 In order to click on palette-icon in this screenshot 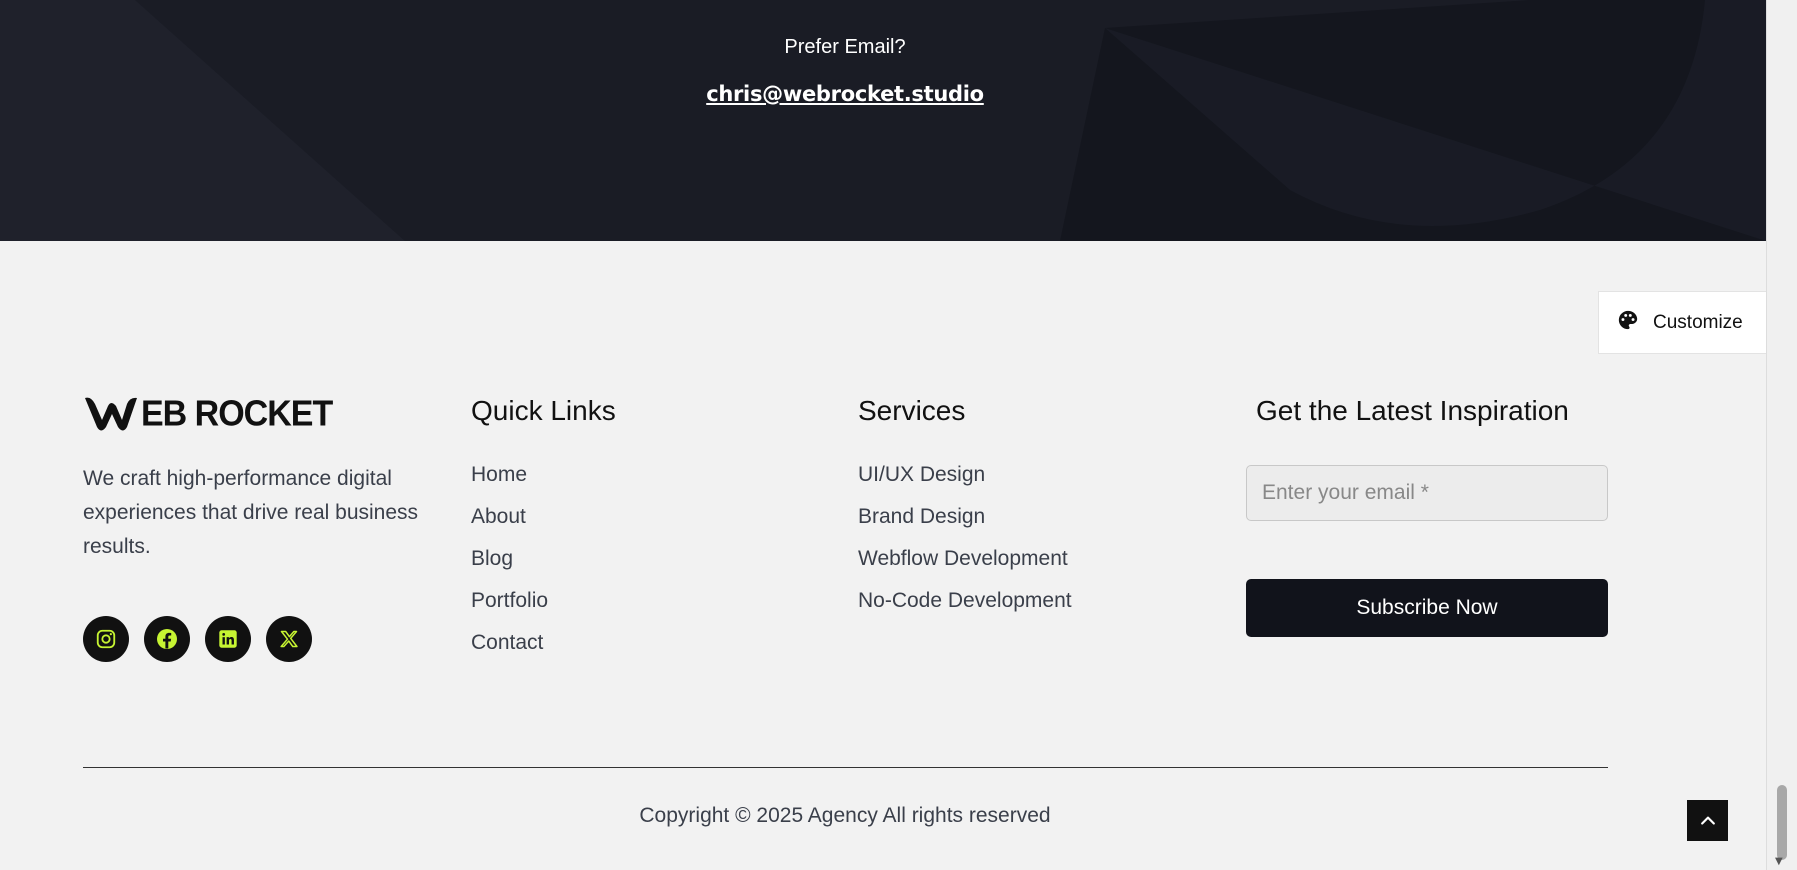, I will do `click(1628, 323)`.